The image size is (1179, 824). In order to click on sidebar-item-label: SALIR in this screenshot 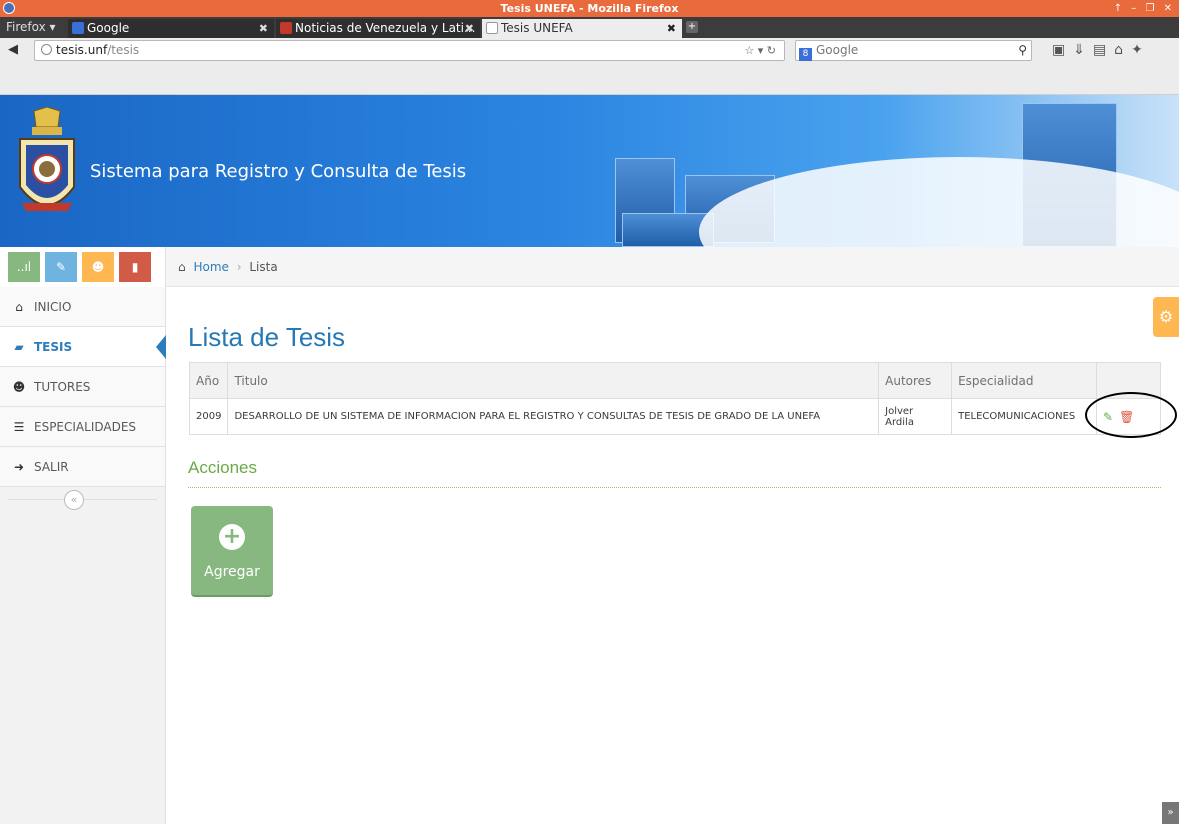, I will do `click(51, 467)`.